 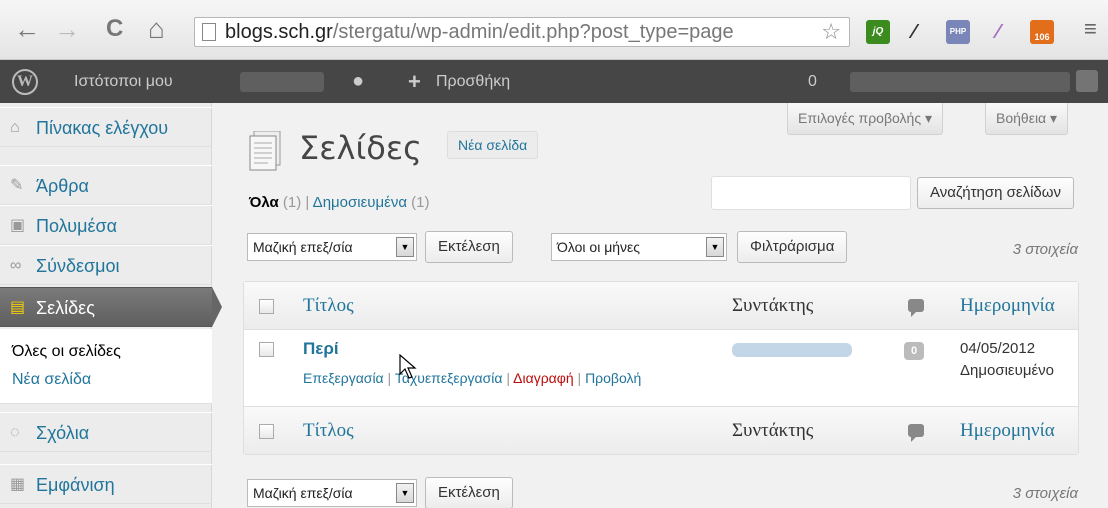 What do you see at coordinates (15, 432) in the screenshot?
I see `comment-icon: ◌` at bounding box center [15, 432].